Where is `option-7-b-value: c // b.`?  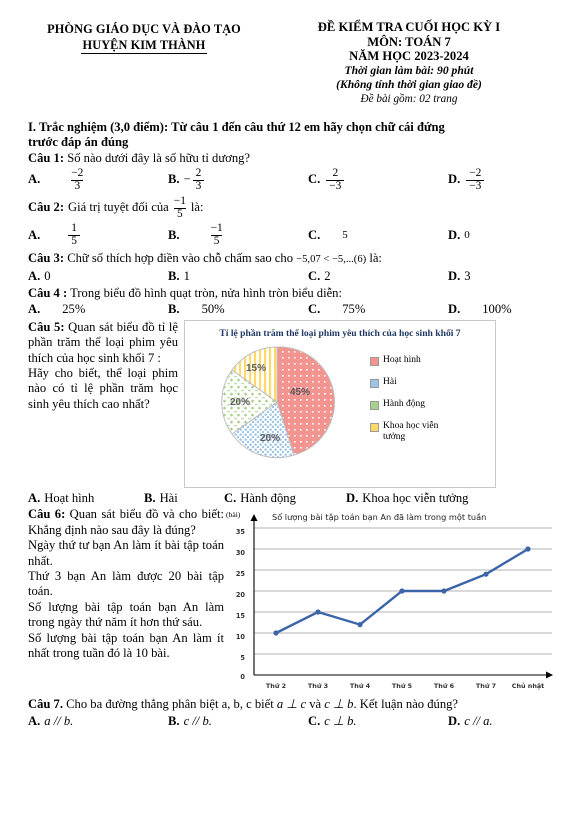
option-7-b-value: c // b. is located at coordinates (197, 721).